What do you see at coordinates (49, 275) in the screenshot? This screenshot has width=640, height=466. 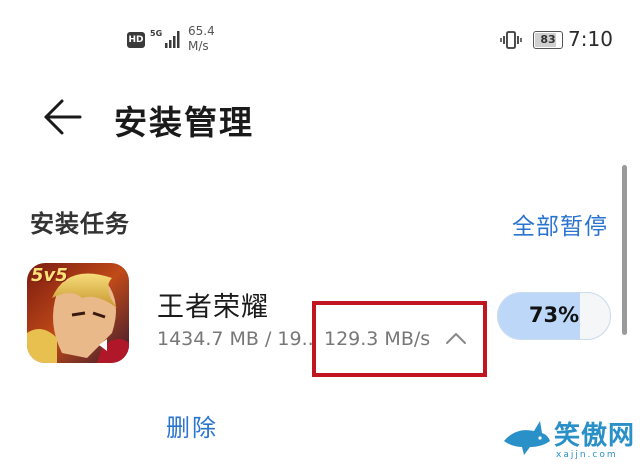 I see `app-icon-label: 5v5` at bounding box center [49, 275].